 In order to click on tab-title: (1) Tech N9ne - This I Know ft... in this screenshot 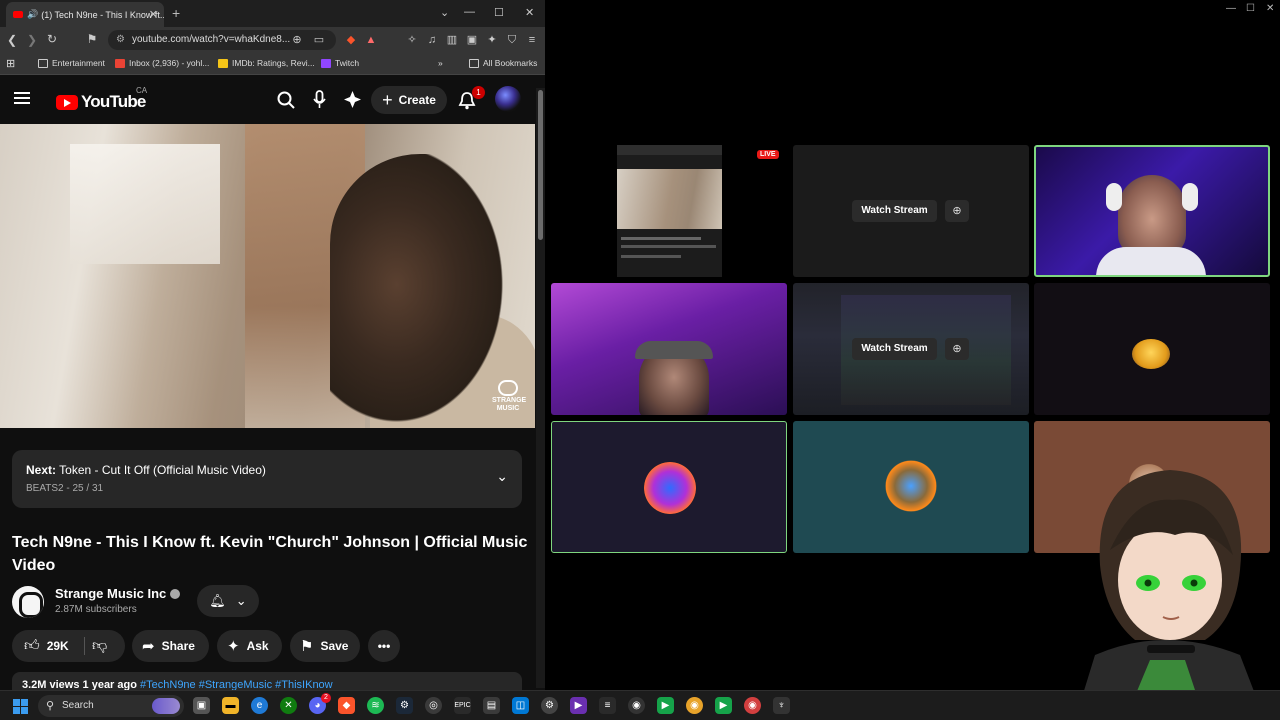, I will do `click(102, 14)`.